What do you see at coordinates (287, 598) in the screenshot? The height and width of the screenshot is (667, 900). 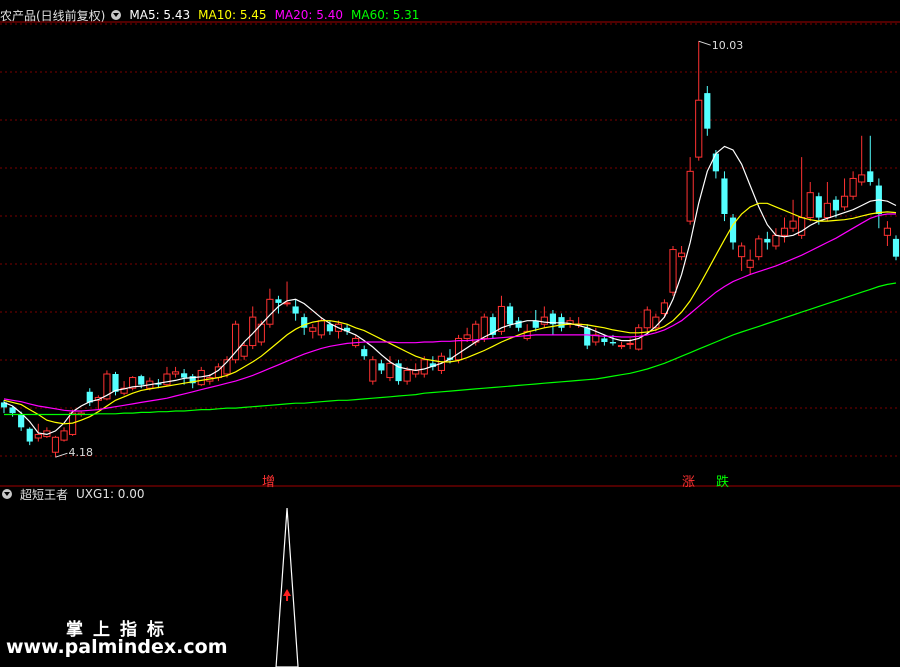 I see `indicator-arrow-stem` at bounding box center [287, 598].